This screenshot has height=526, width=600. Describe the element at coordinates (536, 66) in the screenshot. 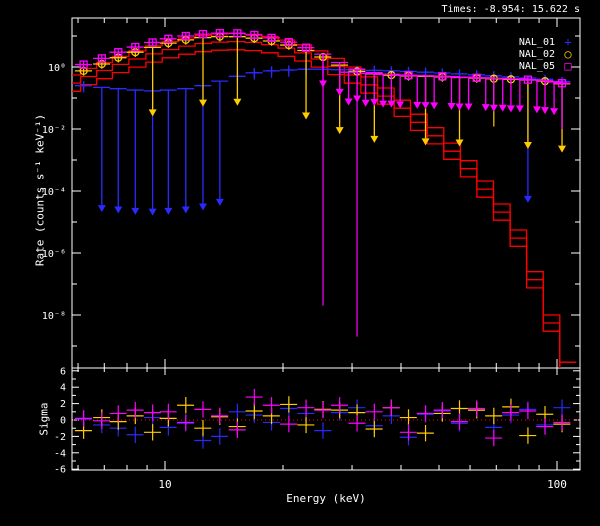

I see `legend-label-nal05: NAL_05` at that location.